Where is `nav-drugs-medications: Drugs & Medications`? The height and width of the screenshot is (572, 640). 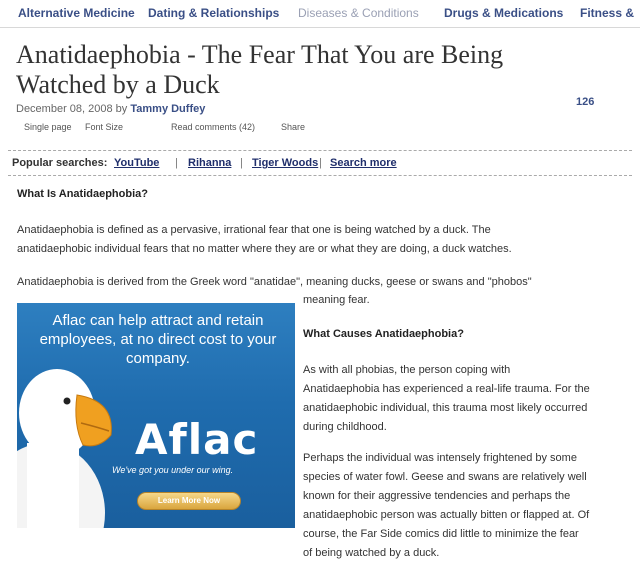
nav-drugs-medications: Drugs & Medications is located at coordinates (503, 13).